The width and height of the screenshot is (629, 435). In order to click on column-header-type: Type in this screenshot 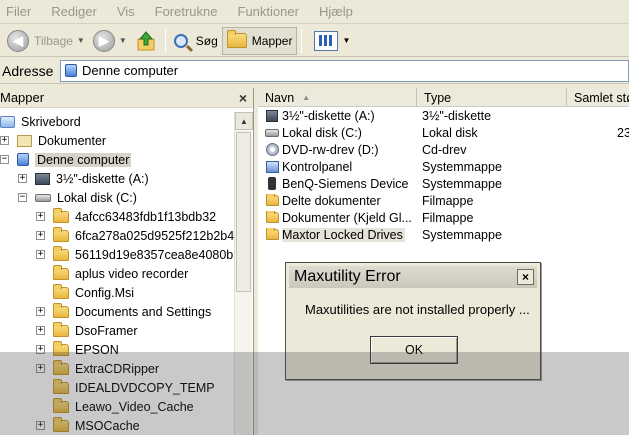, I will do `click(492, 97)`.